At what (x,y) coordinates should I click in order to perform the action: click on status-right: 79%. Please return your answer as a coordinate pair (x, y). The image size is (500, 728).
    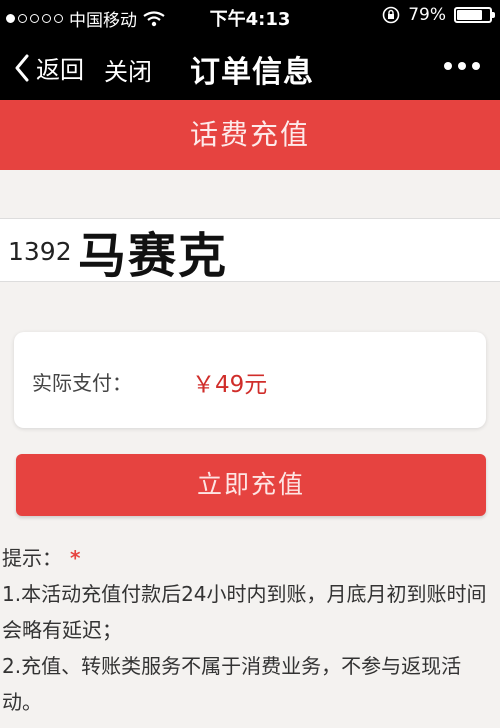
    Looking at the image, I should click on (438, 15).